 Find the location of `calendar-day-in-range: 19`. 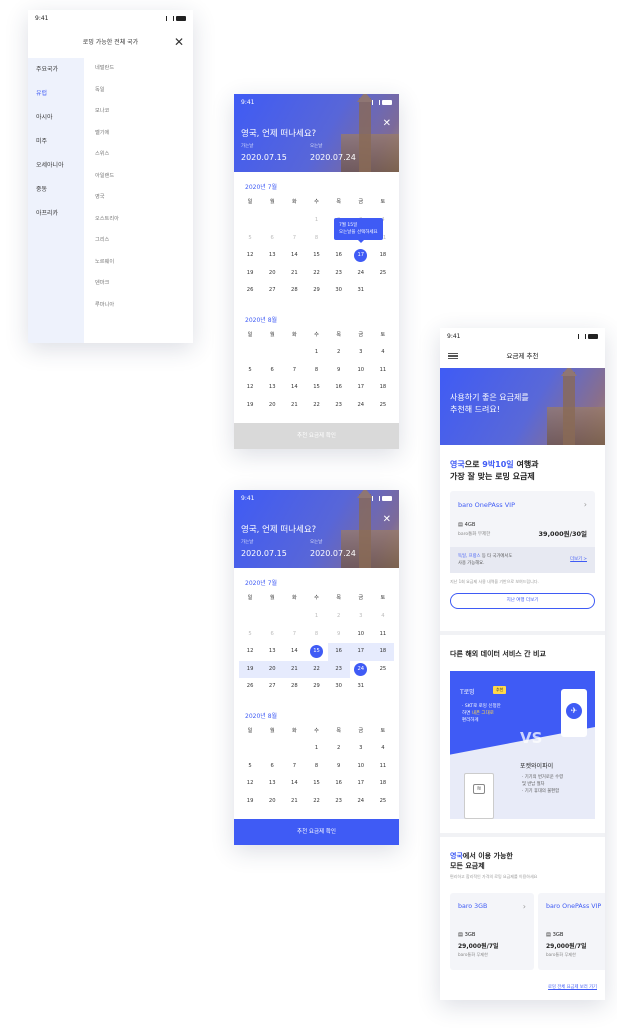

calendar-day-in-range: 19 is located at coordinates (250, 669).